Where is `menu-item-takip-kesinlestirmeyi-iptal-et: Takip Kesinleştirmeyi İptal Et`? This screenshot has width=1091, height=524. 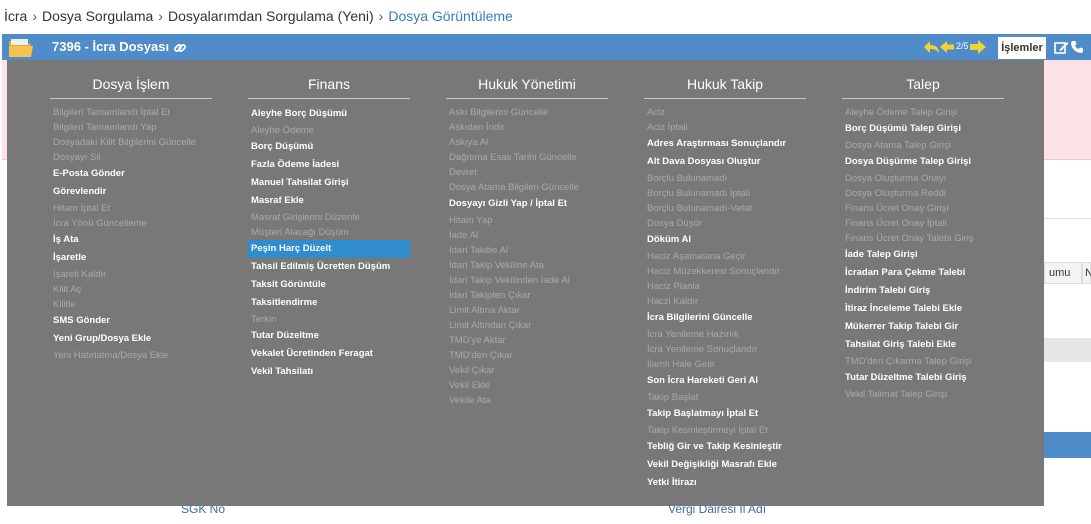 menu-item-takip-kesinlestirmeyi-iptal-et: Takip Kesinleştirmeyi İptal Et is located at coordinates (707, 430).